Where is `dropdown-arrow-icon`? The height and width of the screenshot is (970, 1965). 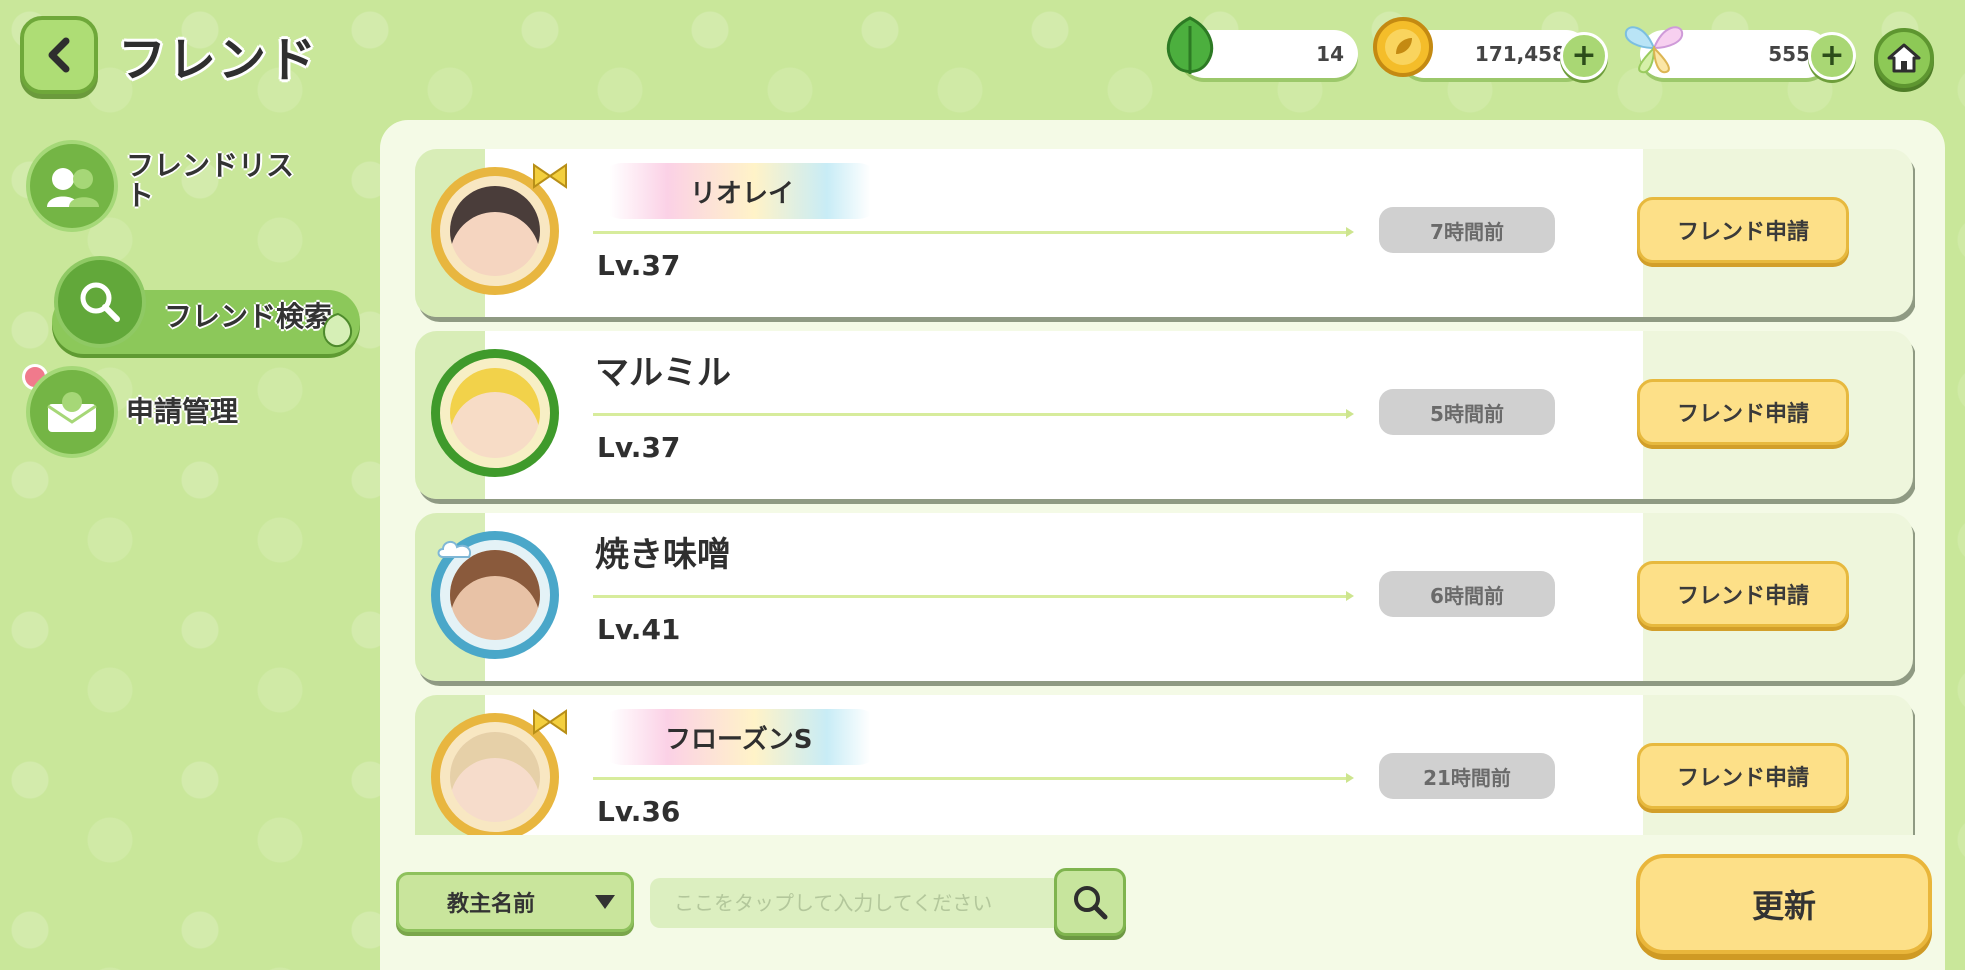
dropdown-arrow-icon is located at coordinates (605, 902).